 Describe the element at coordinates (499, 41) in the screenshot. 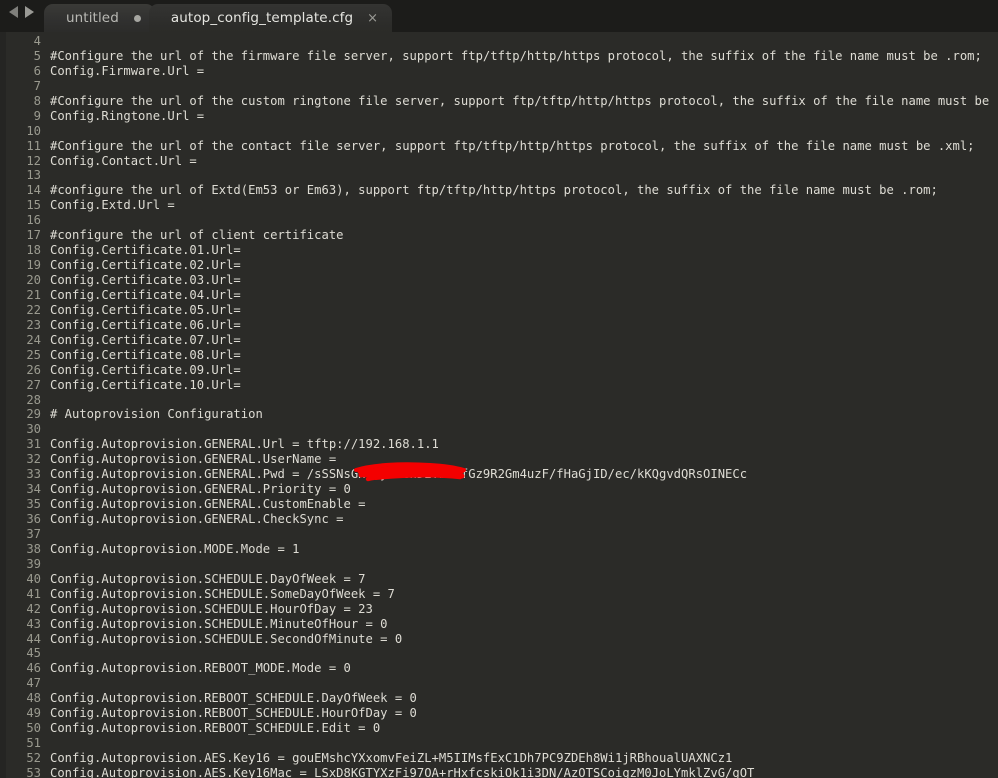

I see `code-line: 4` at that location.